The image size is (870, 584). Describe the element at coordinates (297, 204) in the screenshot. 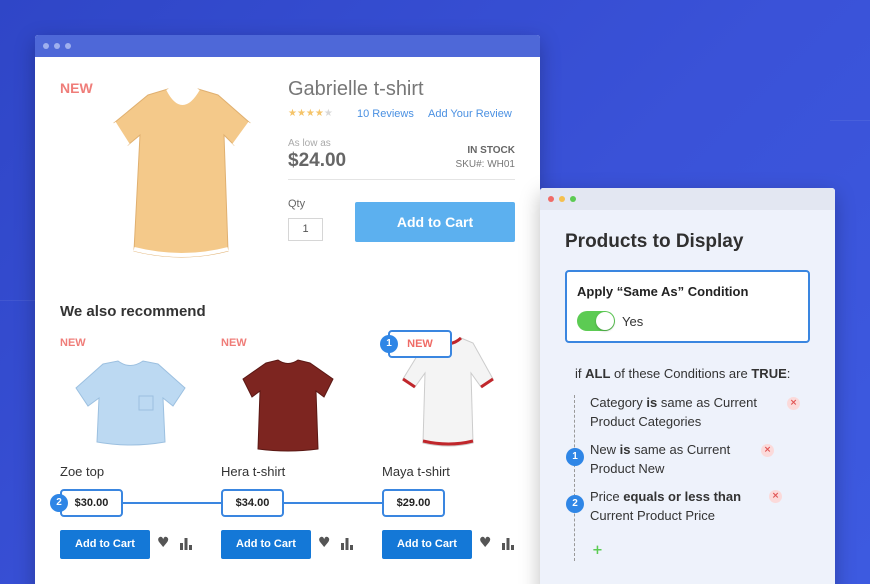

I see `qty-label: Qty` at that location.